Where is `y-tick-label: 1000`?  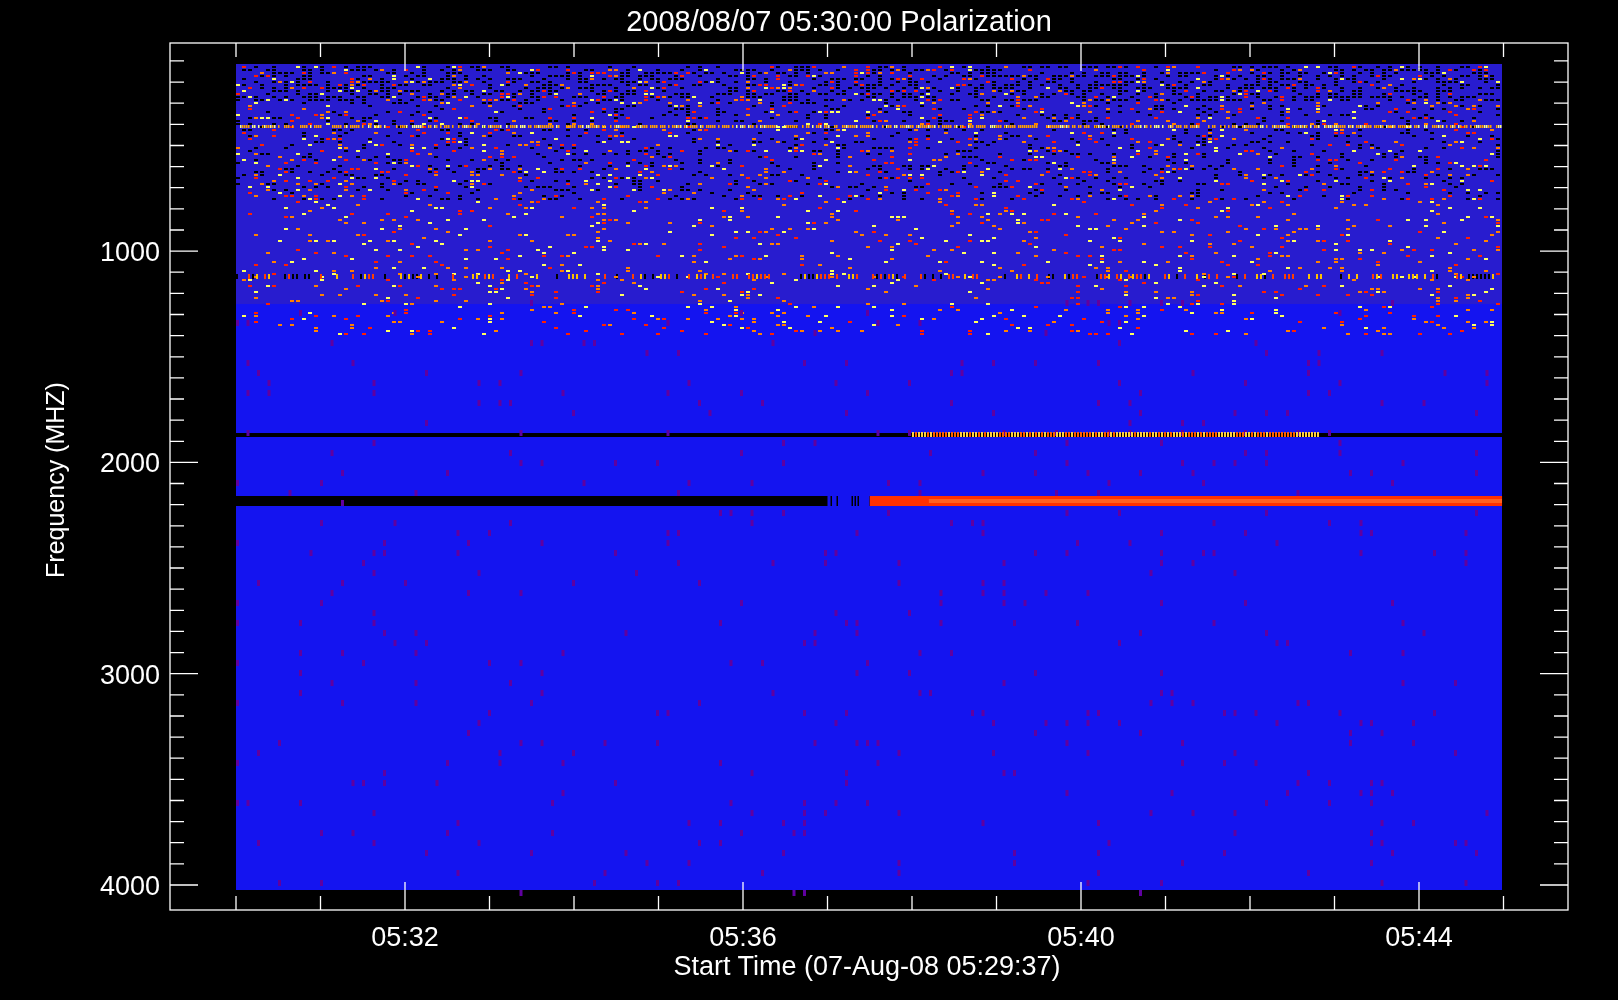
y-tick-label: 1000 is located at coordinates (129, 252).